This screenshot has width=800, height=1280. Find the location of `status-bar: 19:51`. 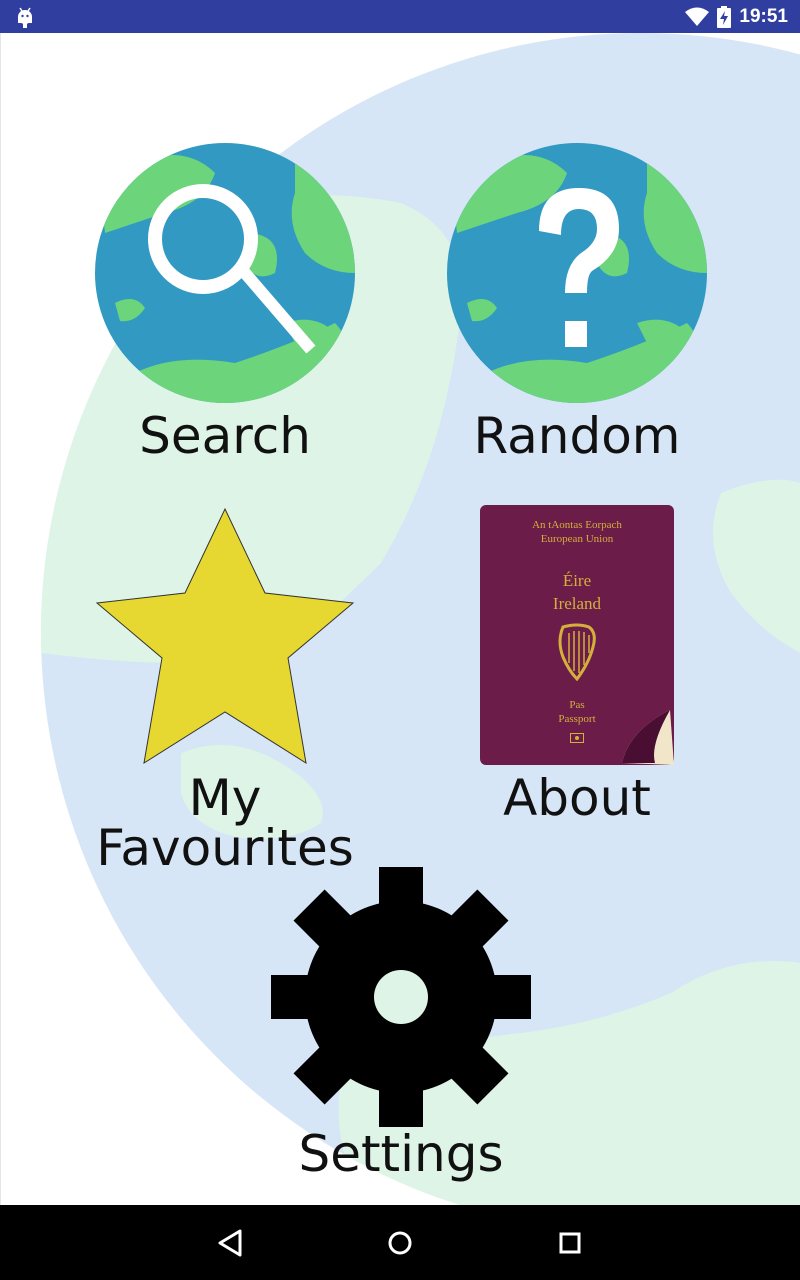

status-bar: 19:51 is located at coordinates (400, 16).